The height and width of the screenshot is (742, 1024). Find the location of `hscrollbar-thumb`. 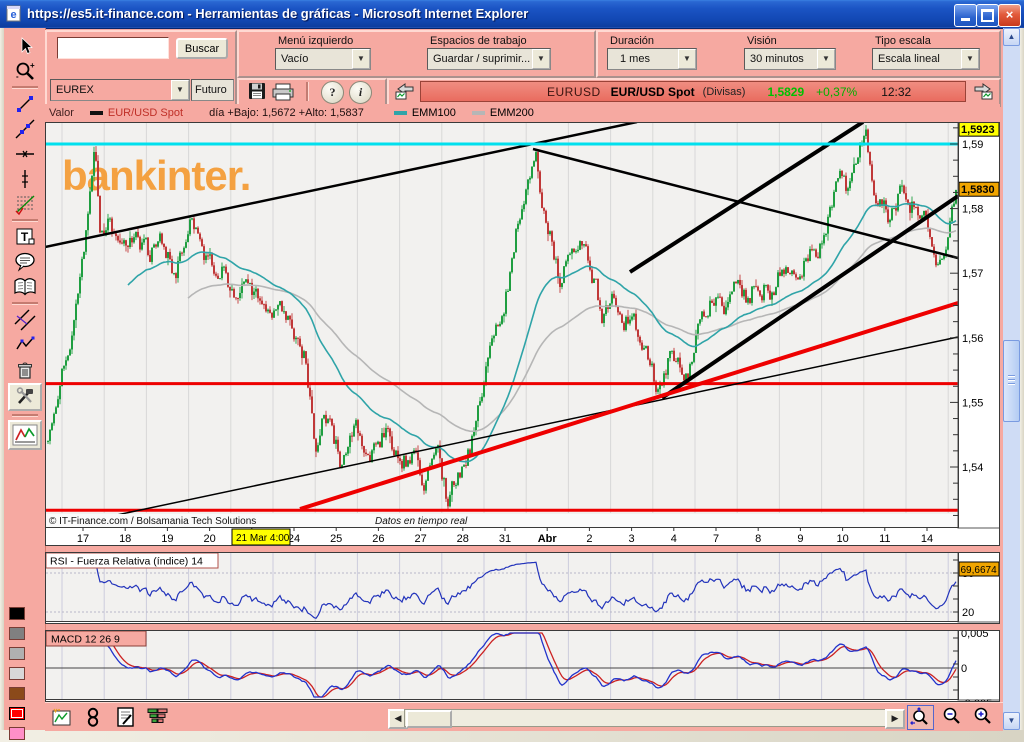

hscrollbar-thumb is located at coordinates (429, 719).